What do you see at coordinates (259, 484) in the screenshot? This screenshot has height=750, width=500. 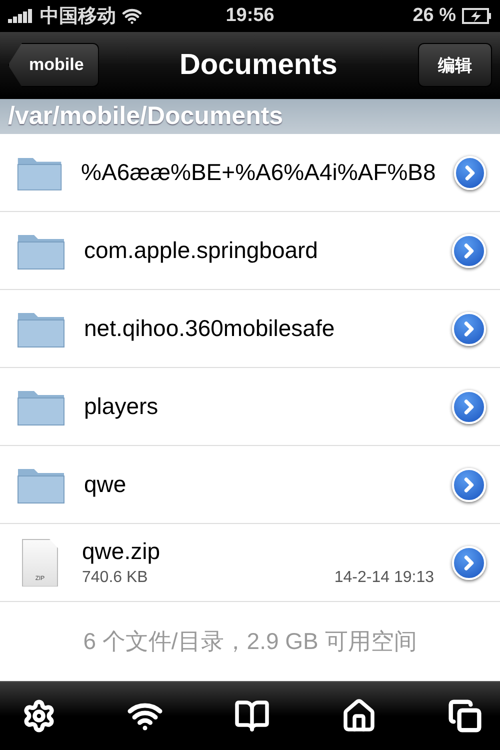 I see `file-name: qwe` at bounding box center [259, 484].